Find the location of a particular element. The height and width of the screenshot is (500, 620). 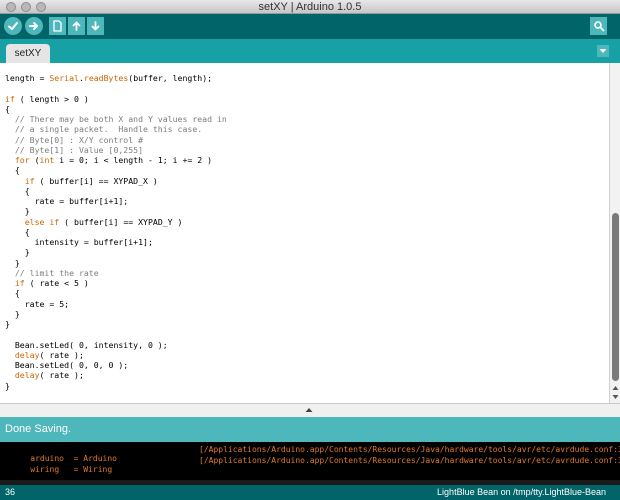

code-line: else if ( buffer[i] == XYPAD_Y ) is located at coordinates (116, 222).